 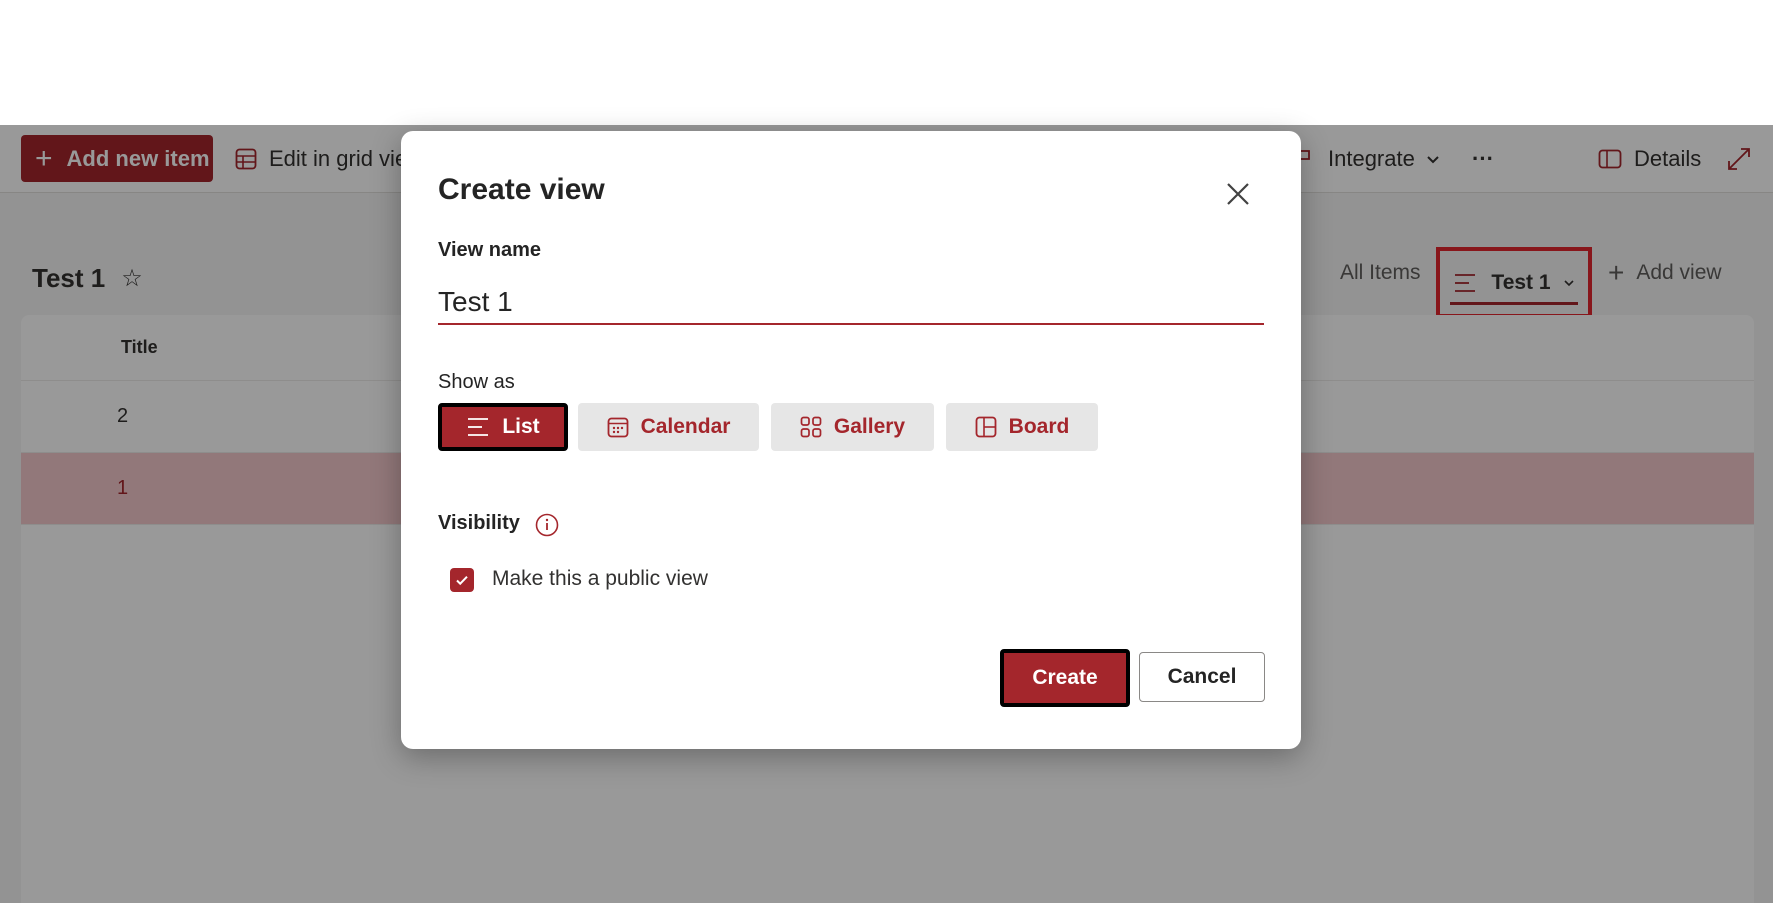 I want to click on show-as-list-option: List, so click(x=503, y=427).